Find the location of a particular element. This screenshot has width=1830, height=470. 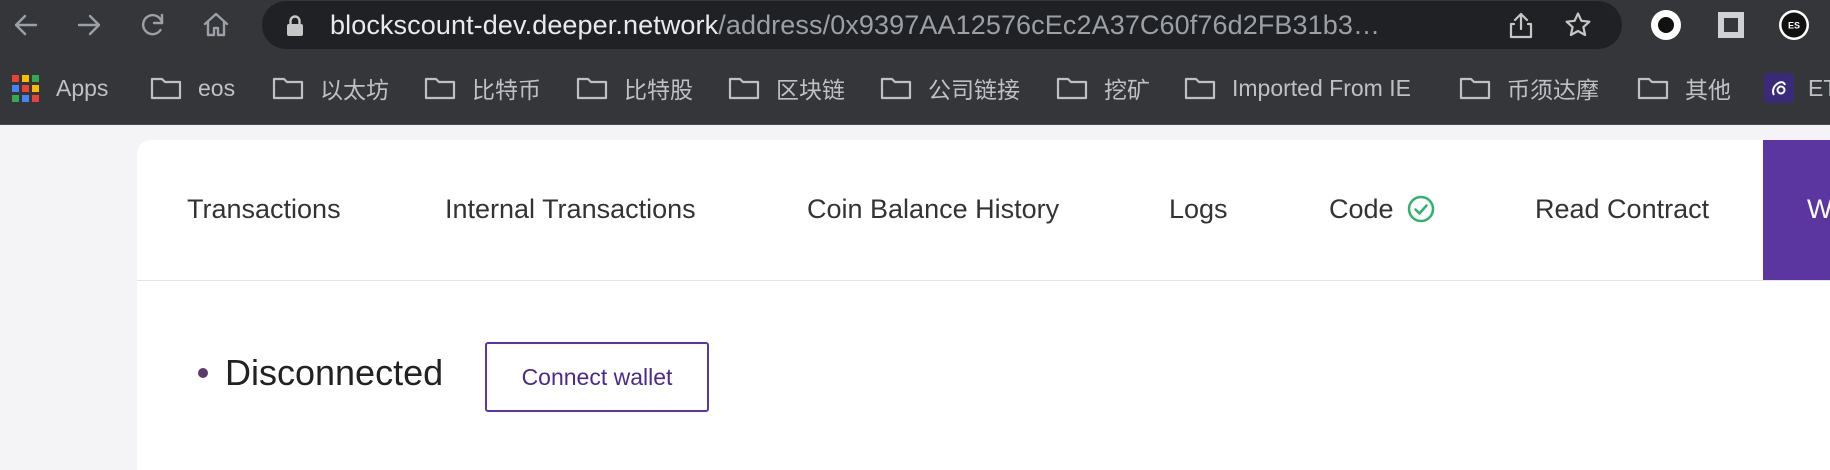

window-extension-icon is located at coordinates (1731, 25).